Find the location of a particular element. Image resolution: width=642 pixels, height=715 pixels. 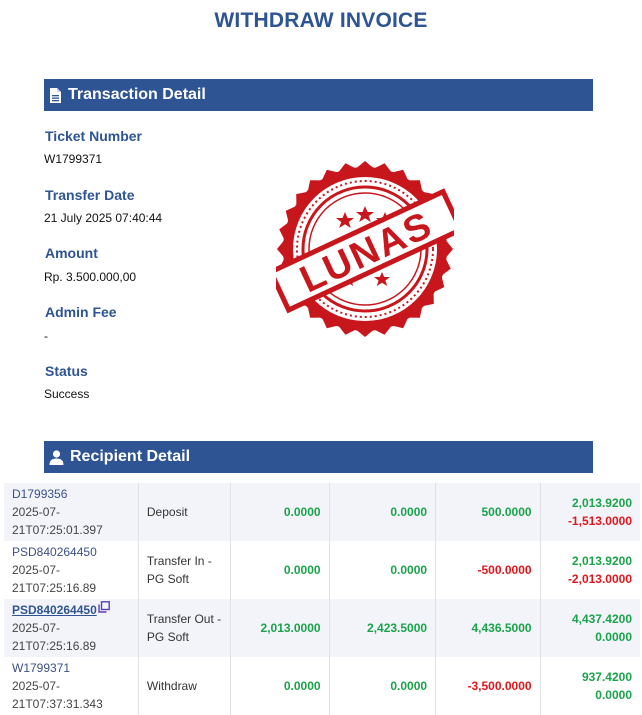

amount-col2: 2,423.5000 is located at coordinates (383, 628).